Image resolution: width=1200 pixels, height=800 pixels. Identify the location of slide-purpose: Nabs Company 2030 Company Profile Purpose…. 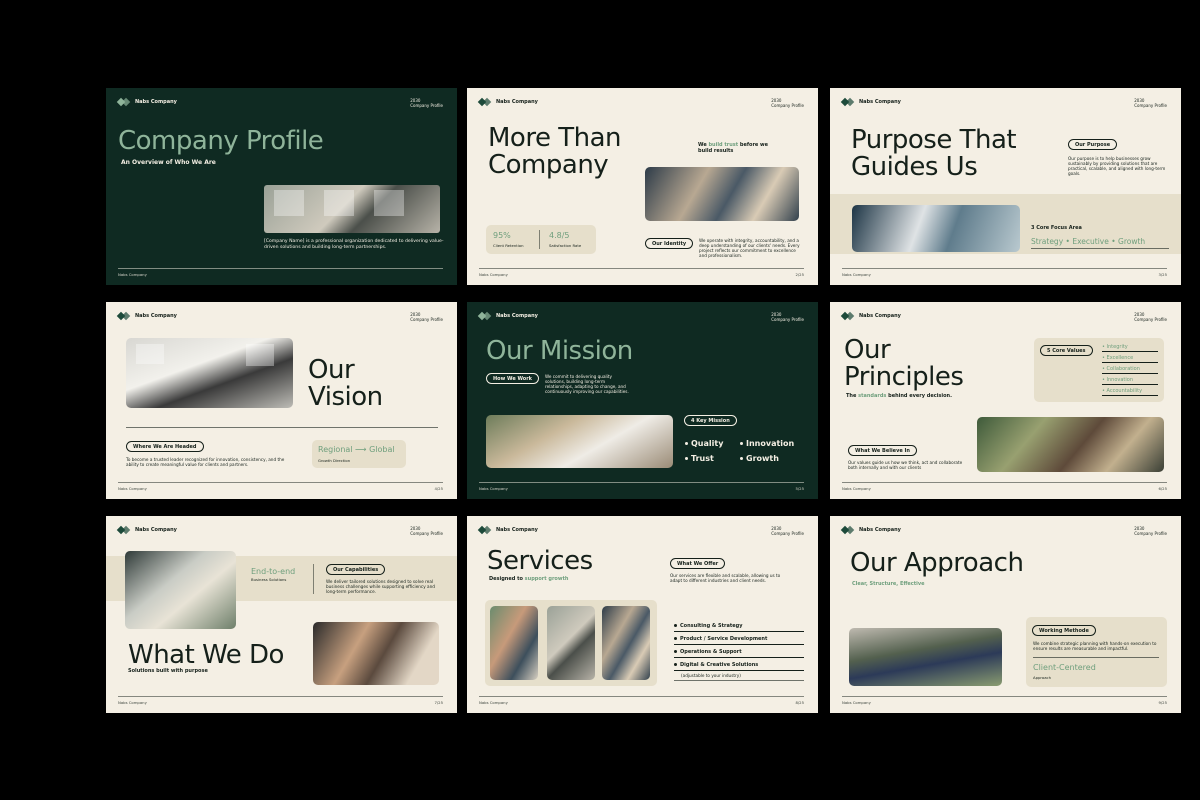
(1005, 186).